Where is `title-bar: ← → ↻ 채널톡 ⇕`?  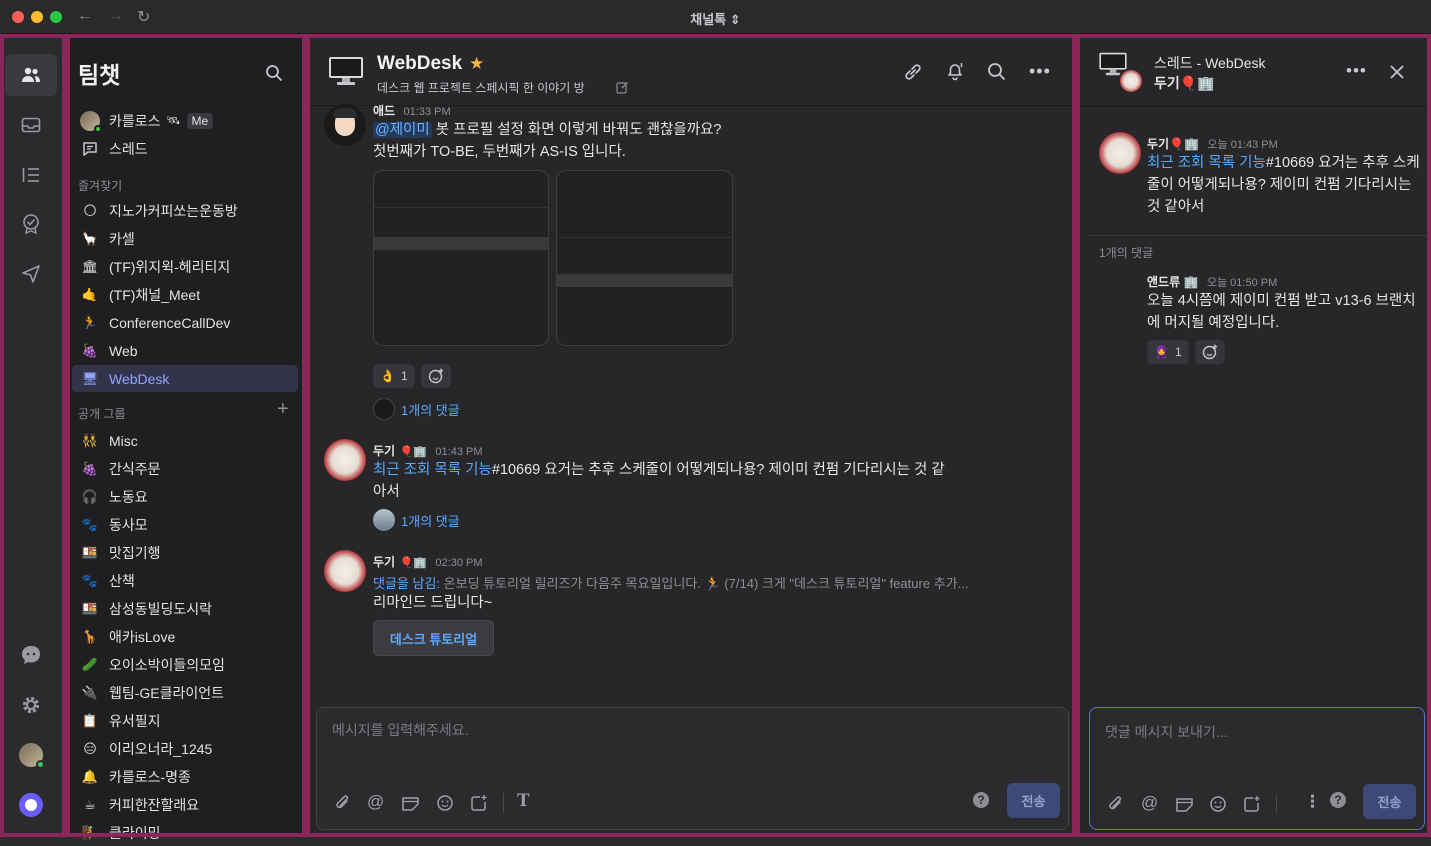 title-bar: ← → ↻ 채널톡 ⇕ is located at coordinates (715, 17).